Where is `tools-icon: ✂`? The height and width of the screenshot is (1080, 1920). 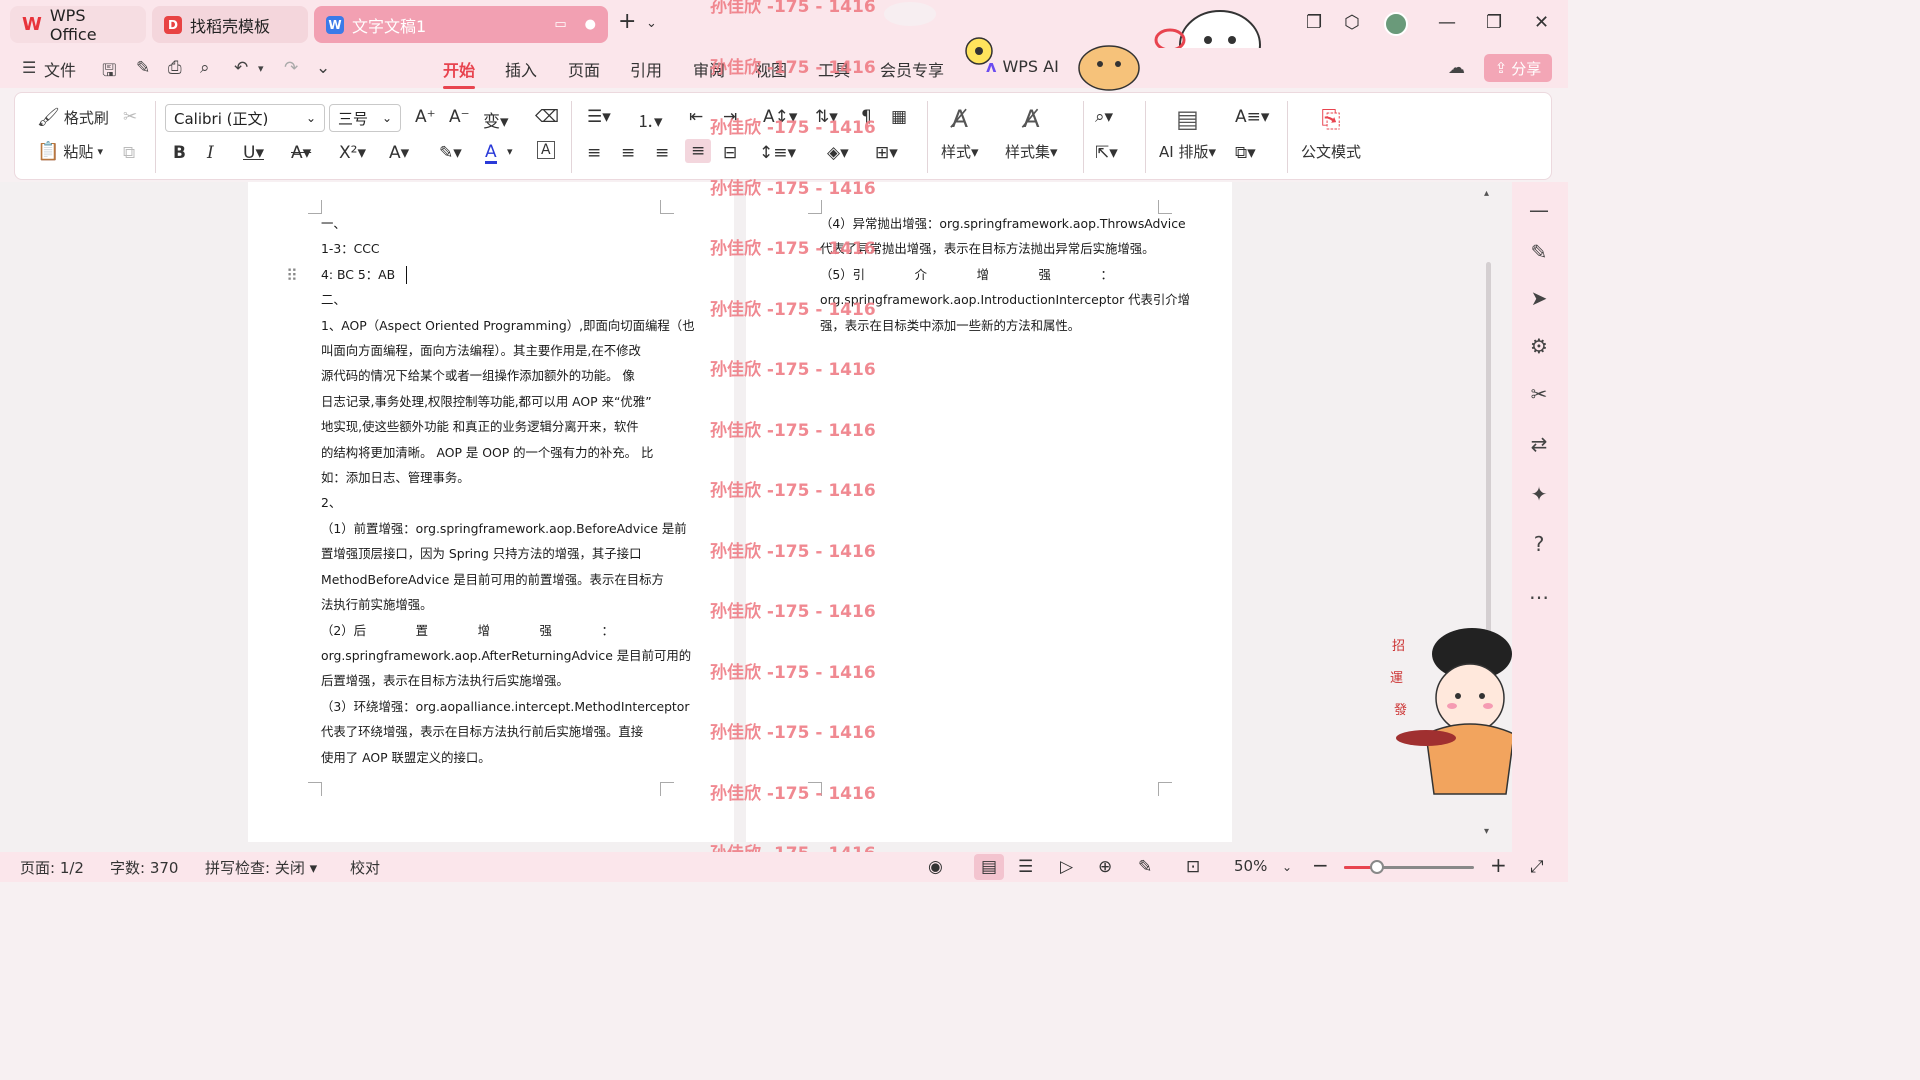 tools-icon: ✂ is located at coordinates (1539, 394).